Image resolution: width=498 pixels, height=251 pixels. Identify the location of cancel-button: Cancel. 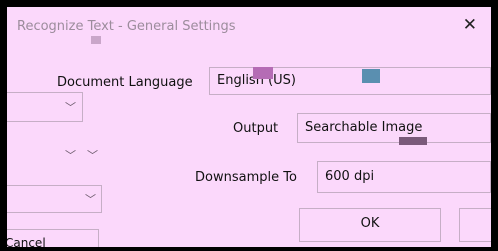
(53, 238).